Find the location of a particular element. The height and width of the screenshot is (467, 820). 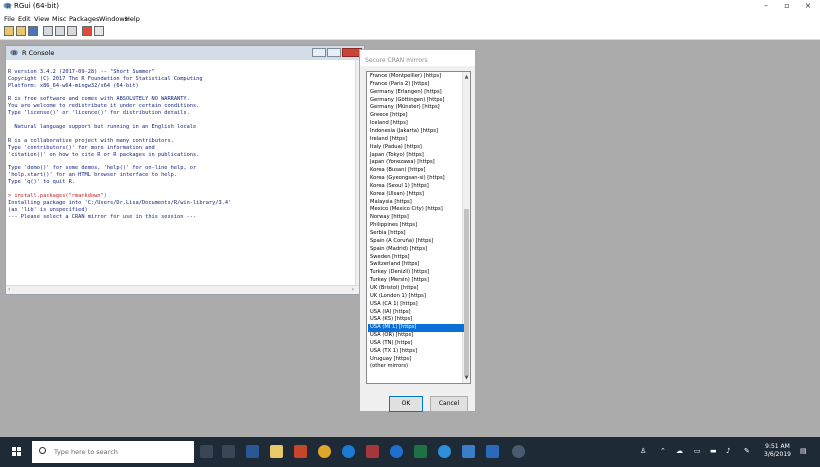

people-icon: ♙ is located at coordinates (643, 451).